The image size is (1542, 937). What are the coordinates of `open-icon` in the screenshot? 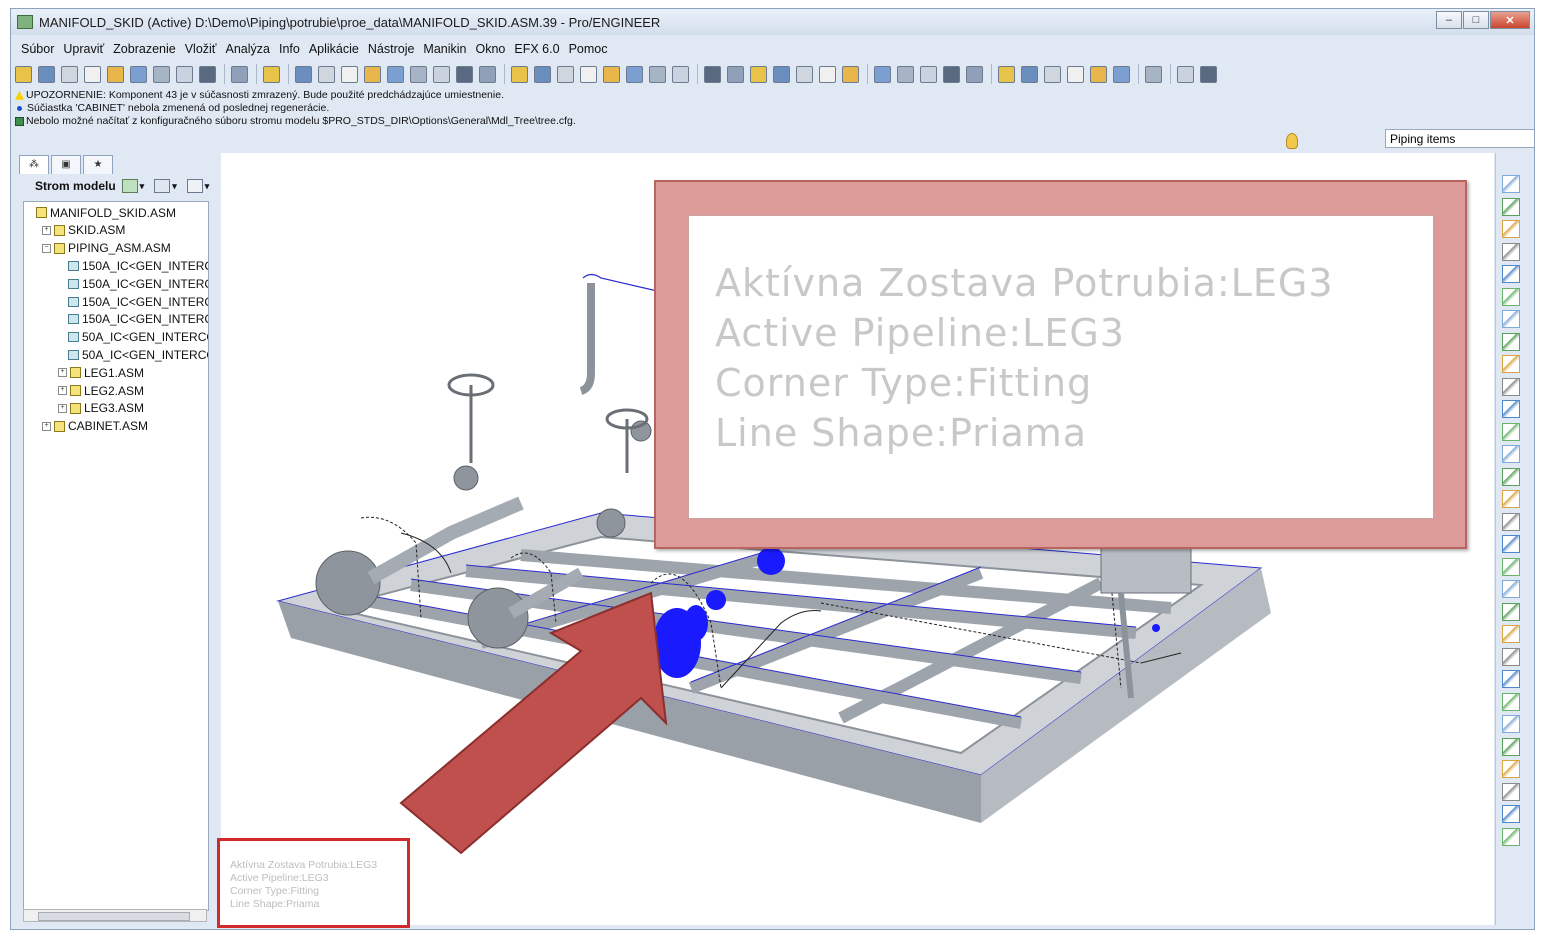 It's located at (46, 74).